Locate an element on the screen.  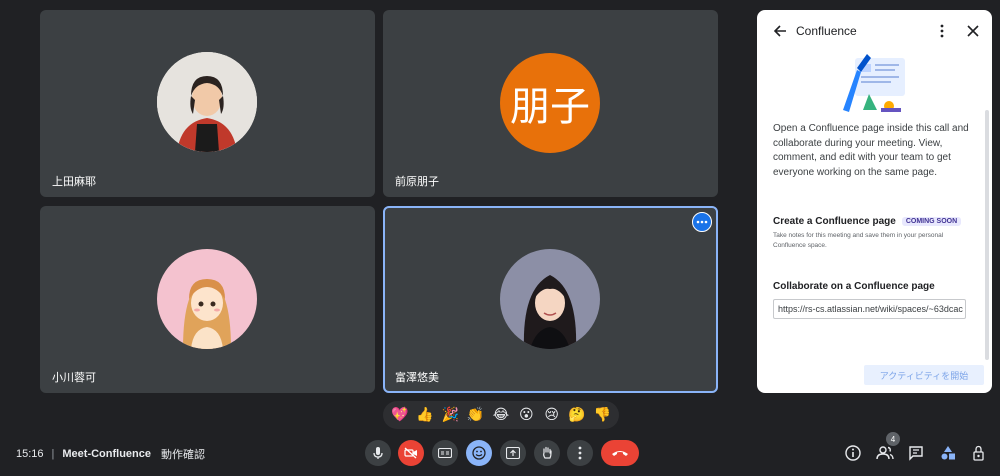
participant-tile: 朋子 前原朋子 is located at coordinates (550, 103).